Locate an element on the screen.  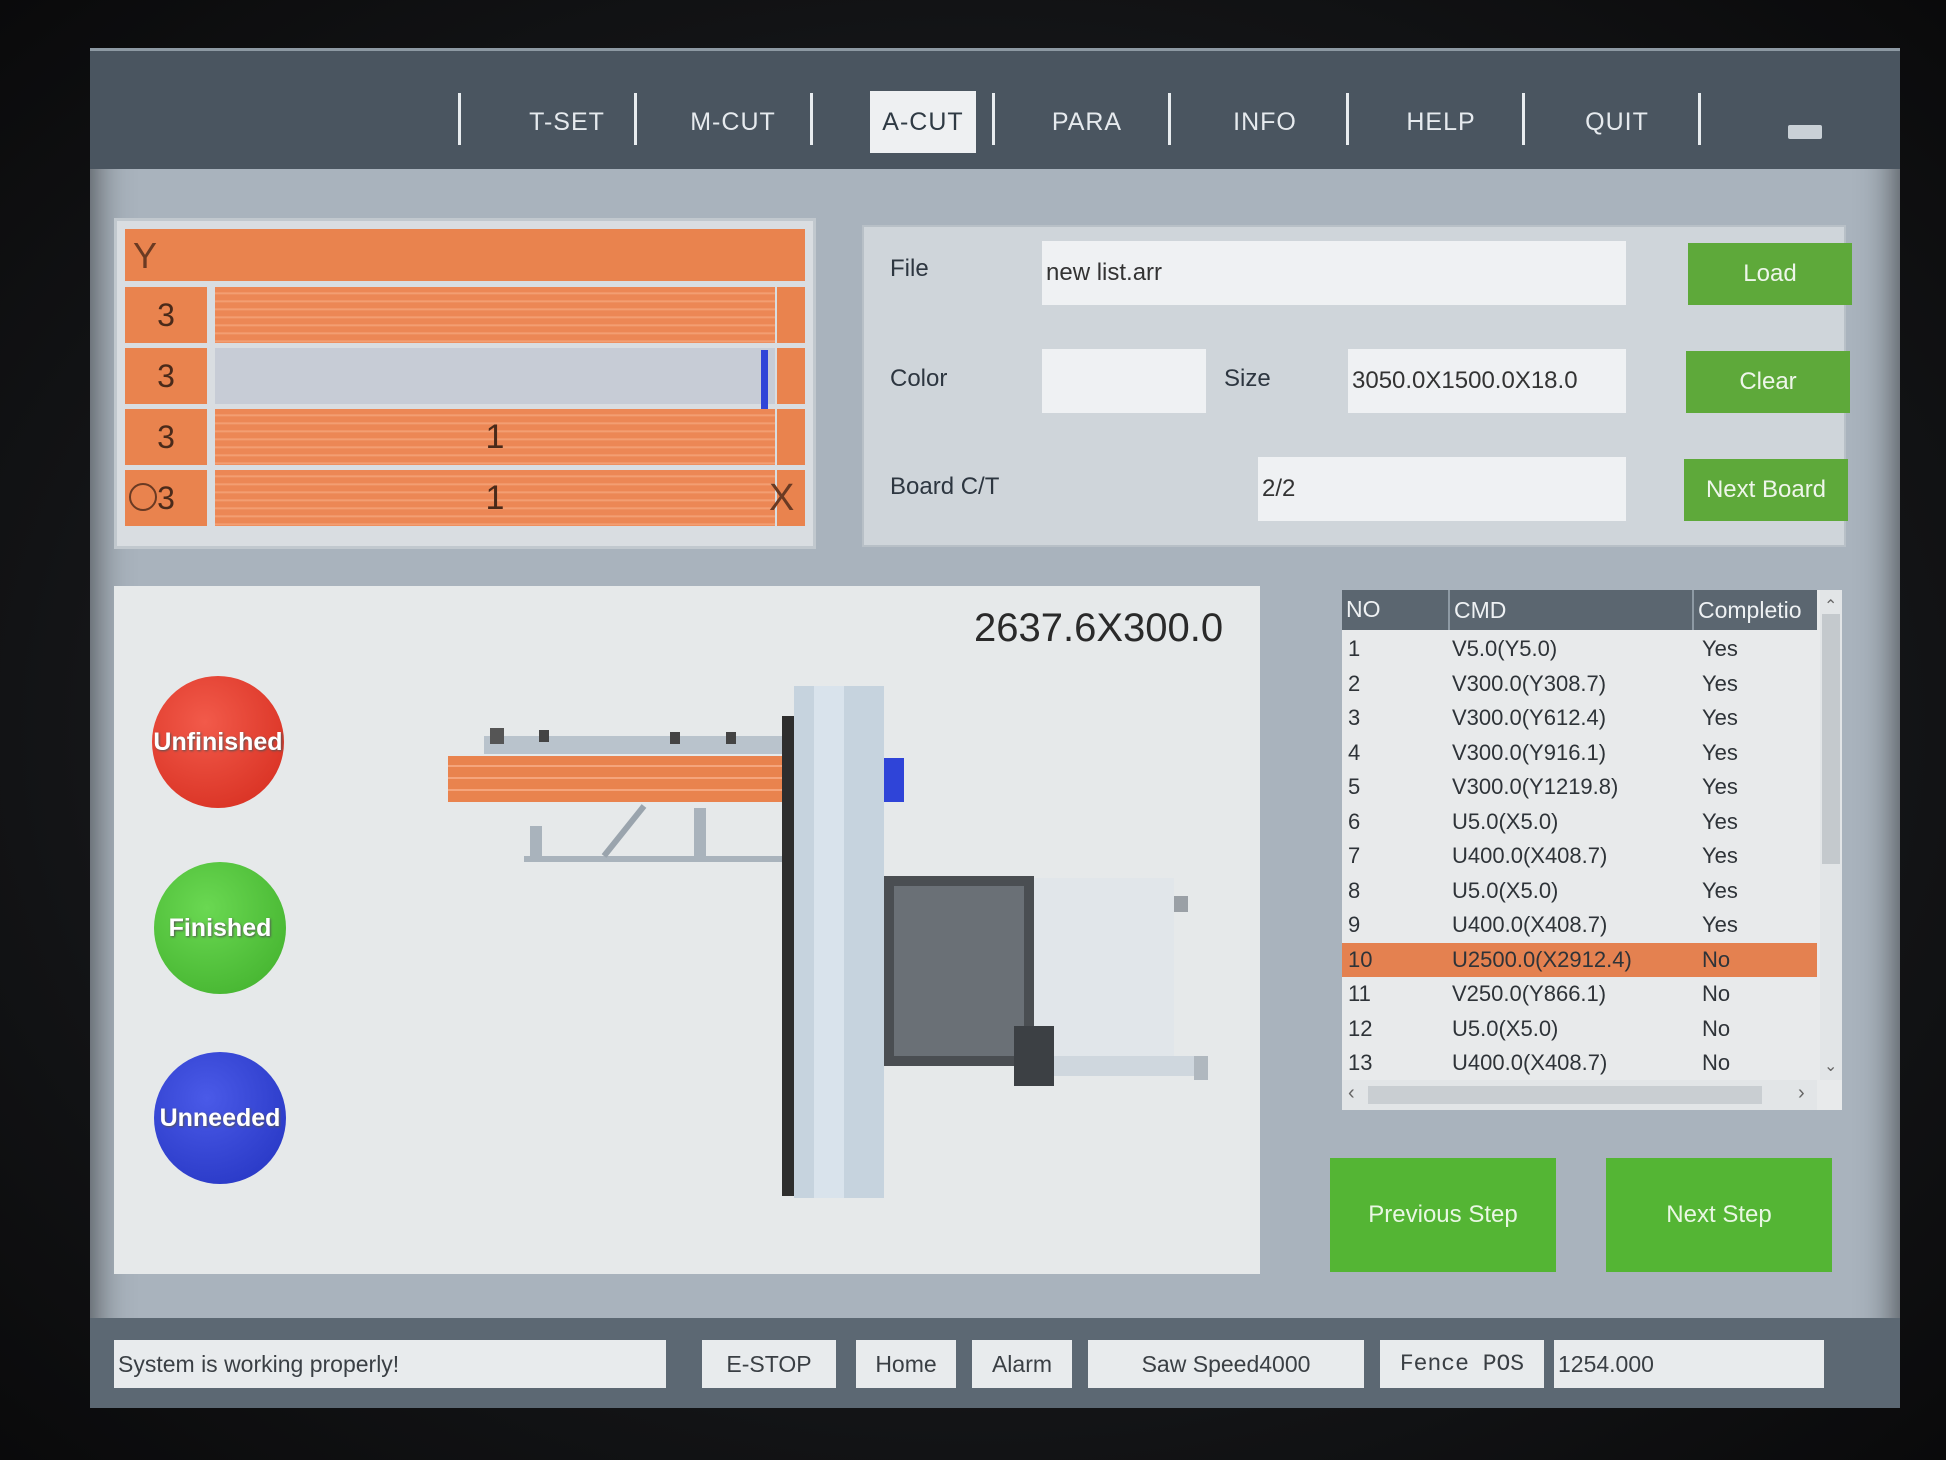
estop-button: E-STOP is located at coordinates (769, 1364).